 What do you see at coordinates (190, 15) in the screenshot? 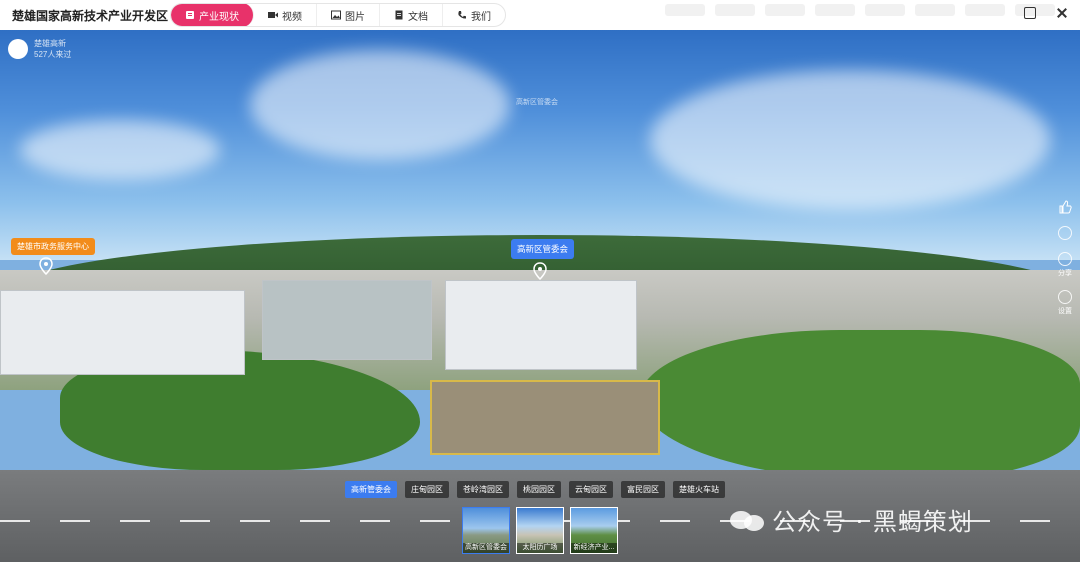
I see `list-icon` at bounding box center [190, 15].